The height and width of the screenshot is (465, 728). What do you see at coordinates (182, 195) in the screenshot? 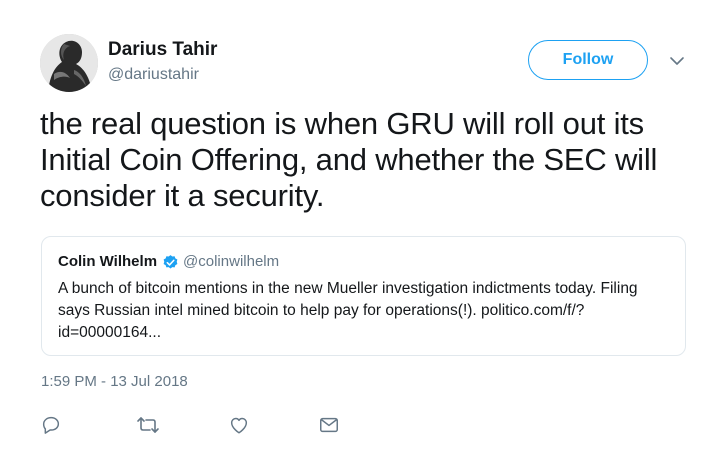
I see `tweet-text-line: consider it a security.` at bounding box center [182, 195].